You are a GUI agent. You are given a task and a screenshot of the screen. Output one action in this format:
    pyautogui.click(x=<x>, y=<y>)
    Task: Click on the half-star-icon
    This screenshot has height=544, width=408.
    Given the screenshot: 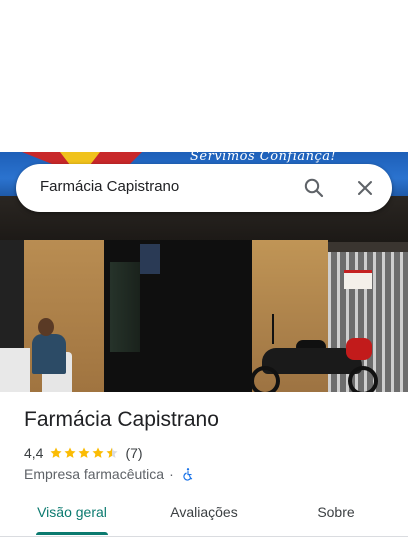 What is the action you would take?
    pyautogui.click(x=112, y=452)
    